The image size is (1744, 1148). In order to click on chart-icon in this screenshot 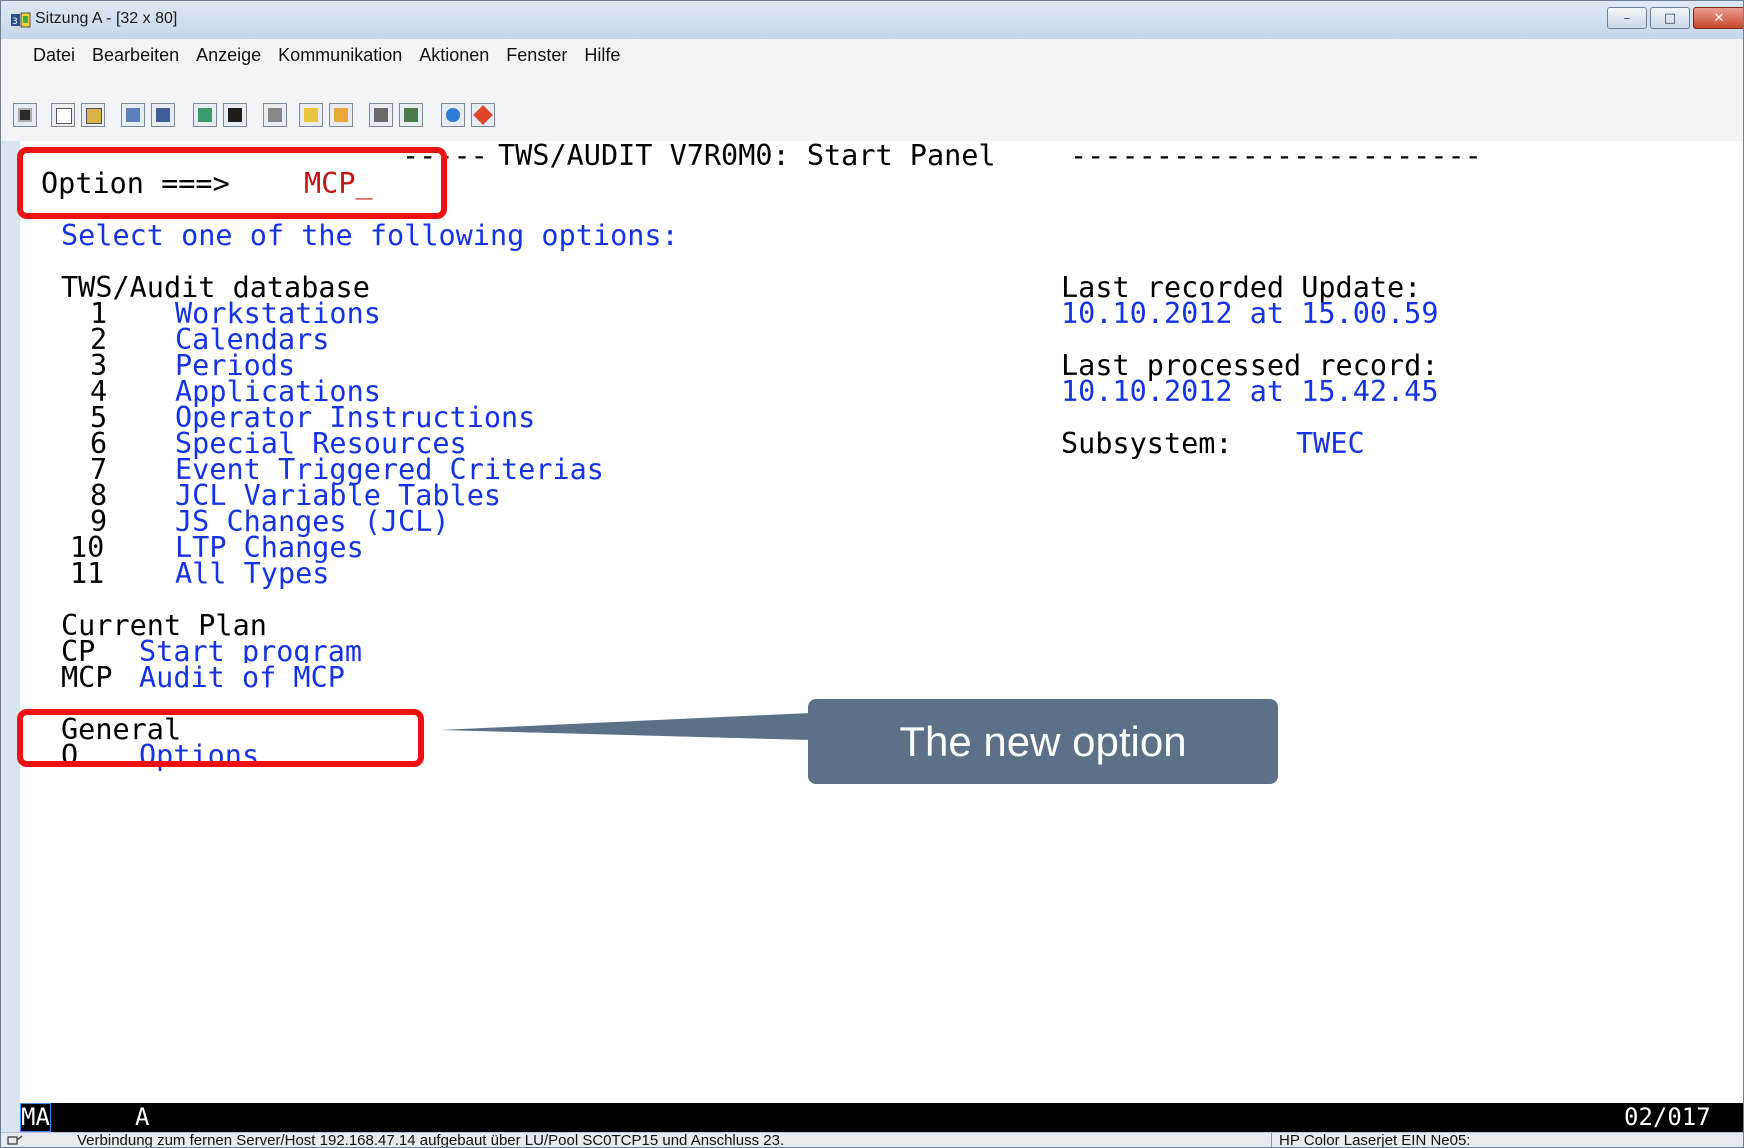, I will do `click(275, 115)`.